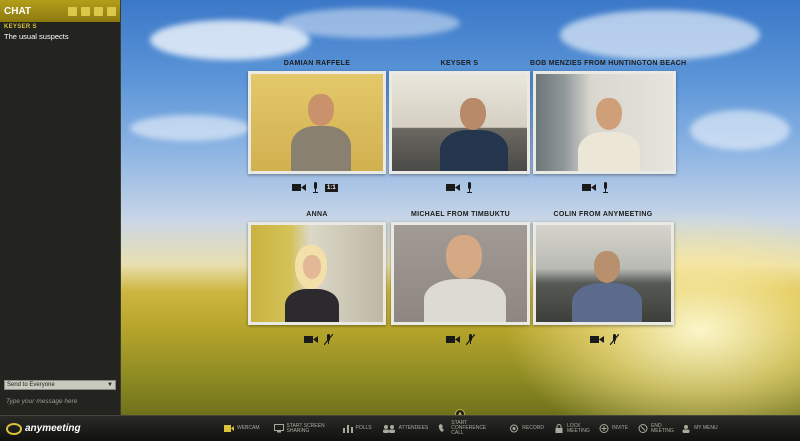  I want to click on chat-header: CHAT, so click(60, 11).